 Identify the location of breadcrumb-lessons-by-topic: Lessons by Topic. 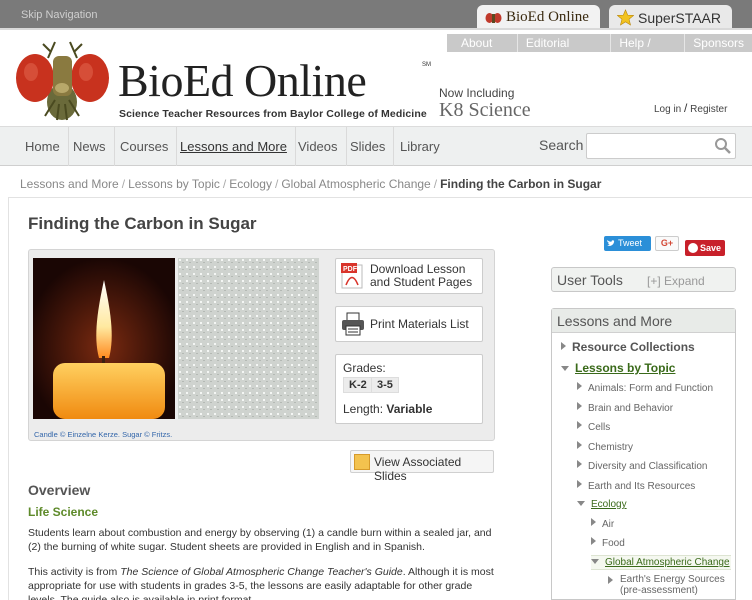
(174, 184).